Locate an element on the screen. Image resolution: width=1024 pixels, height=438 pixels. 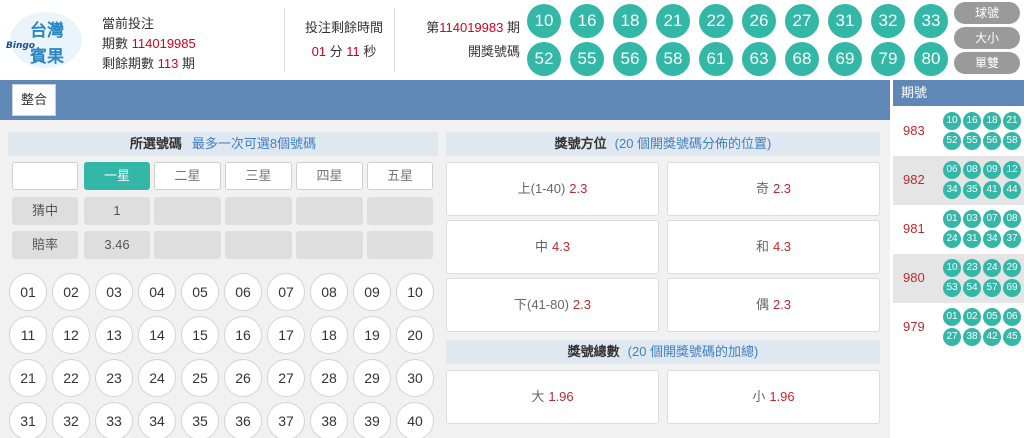
position-bet-cell: 奇 2.3 is located at coordinates (773, 189).